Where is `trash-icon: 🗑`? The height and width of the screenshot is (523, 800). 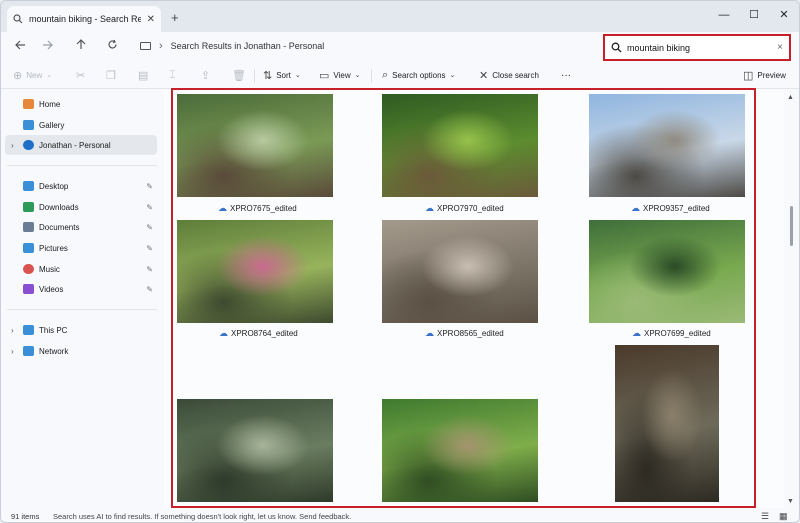
trash-icon: 🗑 is located at coordinates (239, 75).